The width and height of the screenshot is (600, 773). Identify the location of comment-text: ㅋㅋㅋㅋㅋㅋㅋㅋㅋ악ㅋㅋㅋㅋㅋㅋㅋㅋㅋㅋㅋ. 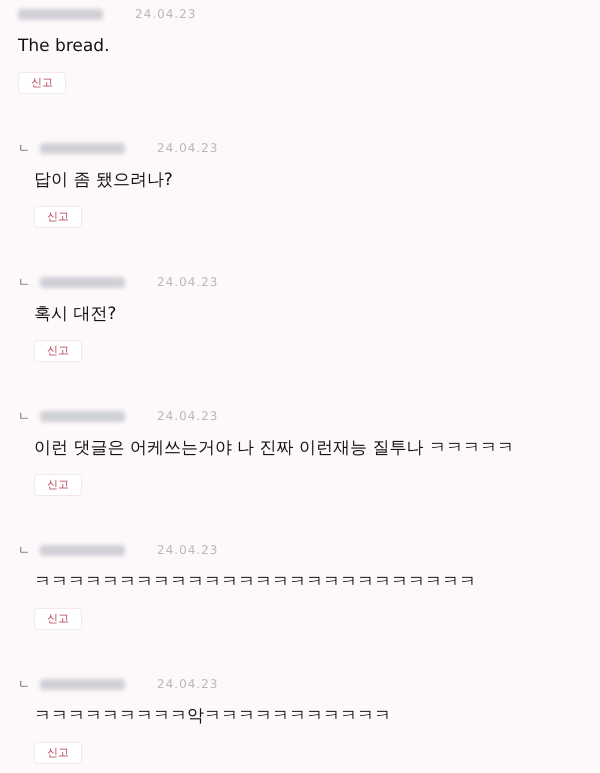
(212, 716).